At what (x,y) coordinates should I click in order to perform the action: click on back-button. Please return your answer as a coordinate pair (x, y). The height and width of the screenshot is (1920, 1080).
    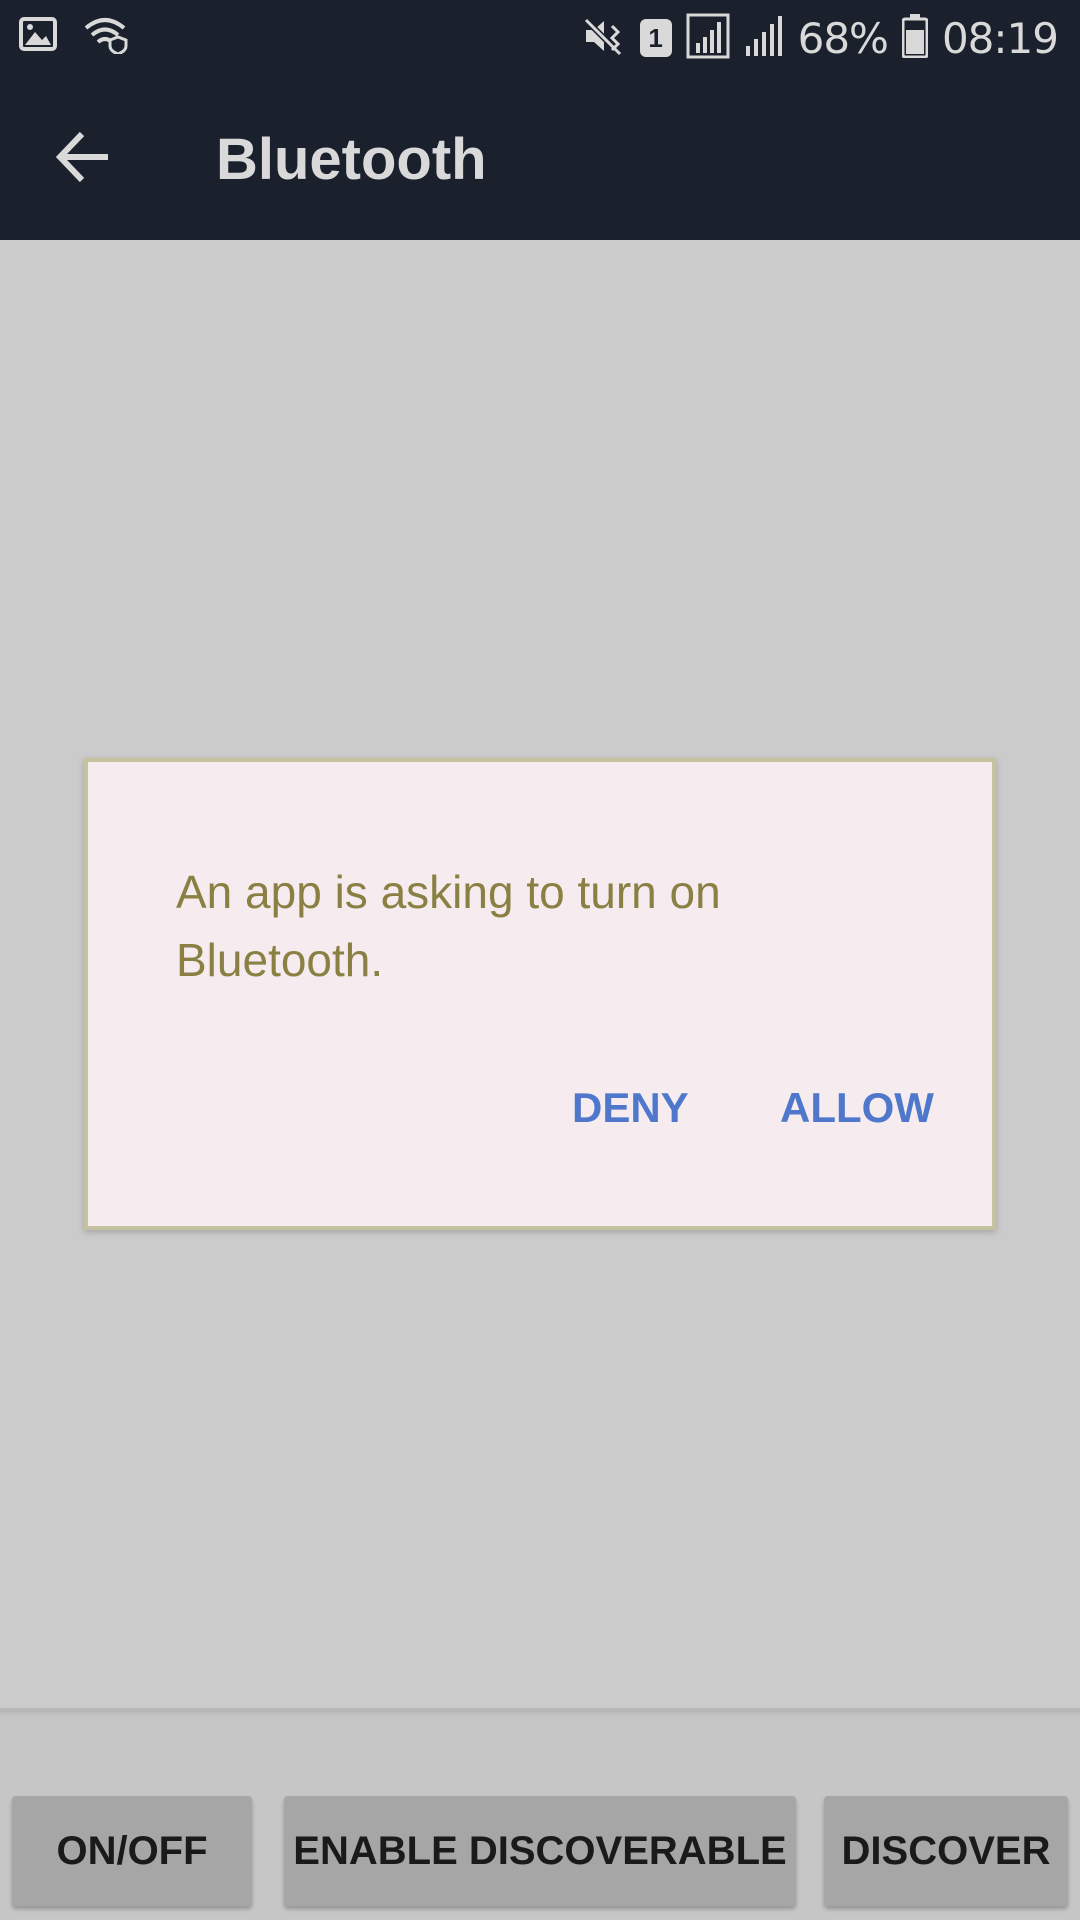
    Looking at the image, I should click on (85, 157).